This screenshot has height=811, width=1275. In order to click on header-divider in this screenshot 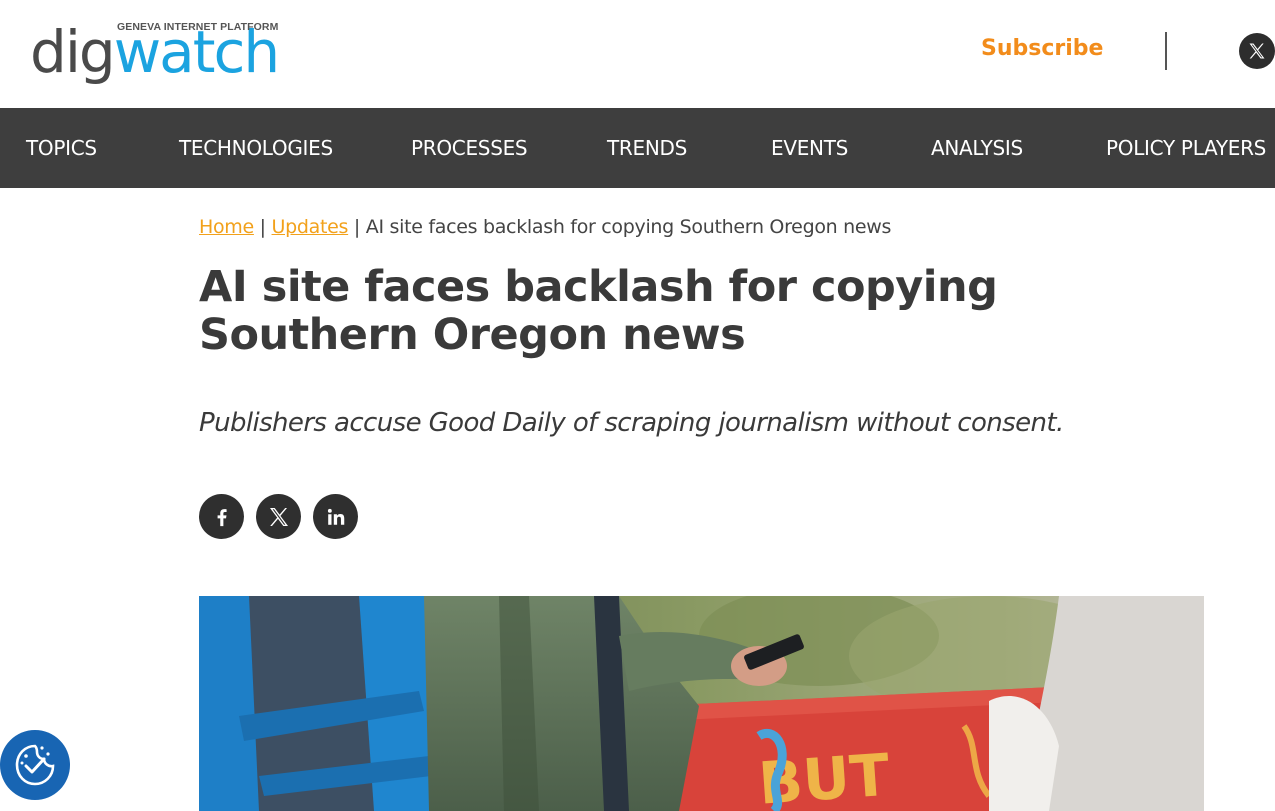, I will do `click(1166, 51)`.